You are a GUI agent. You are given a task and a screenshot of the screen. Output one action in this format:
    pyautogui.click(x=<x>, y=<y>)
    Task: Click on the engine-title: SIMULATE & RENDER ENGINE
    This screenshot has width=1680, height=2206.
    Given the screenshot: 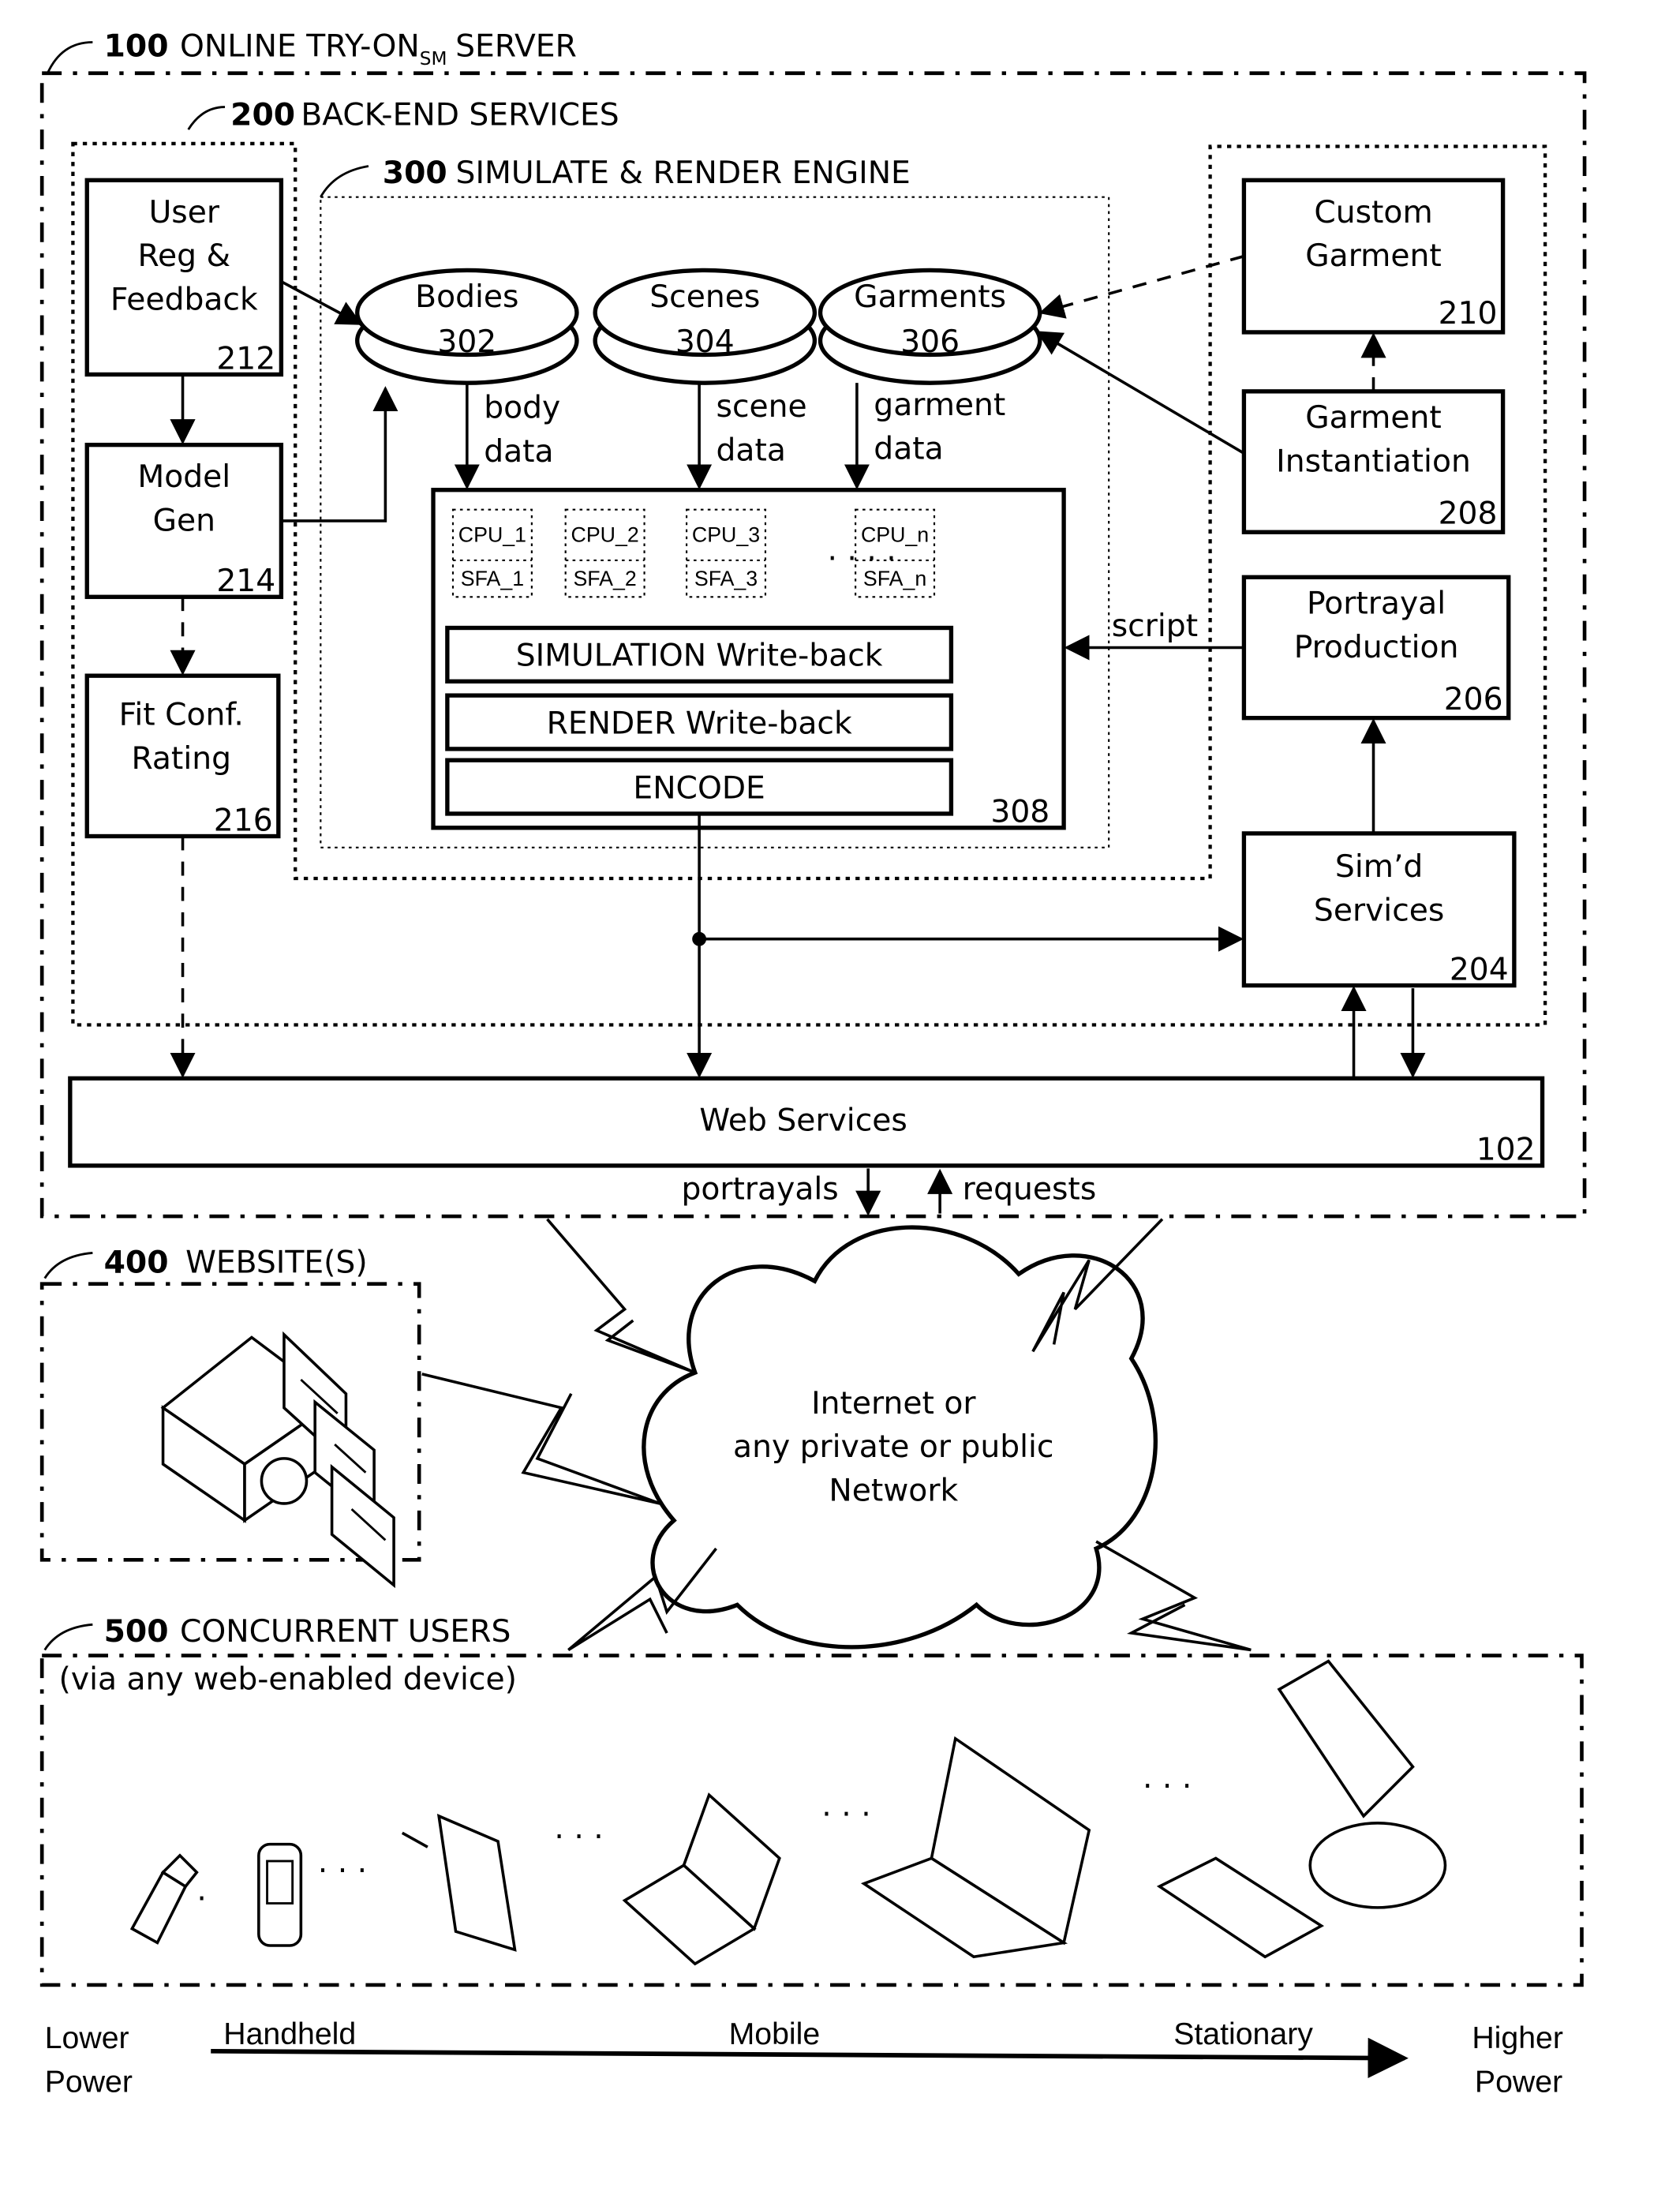 What is the action you would take?
    pyautogui.click(x=683, y=173)
    